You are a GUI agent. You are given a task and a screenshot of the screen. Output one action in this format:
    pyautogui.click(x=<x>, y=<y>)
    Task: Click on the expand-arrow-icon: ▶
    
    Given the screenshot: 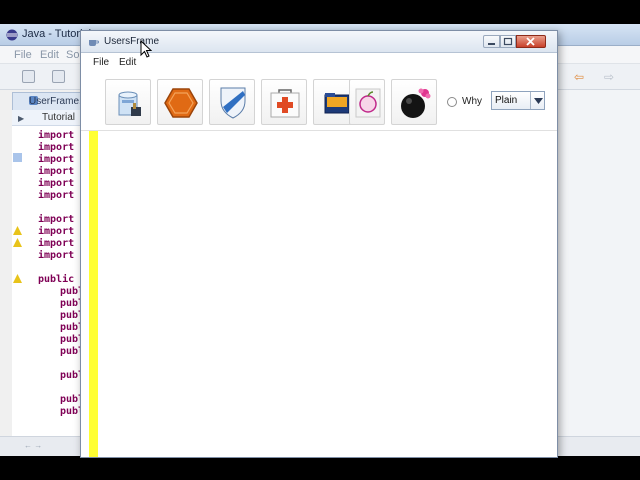 What is the action you would take?
    pyautogui.click(x=21, y=118)
    